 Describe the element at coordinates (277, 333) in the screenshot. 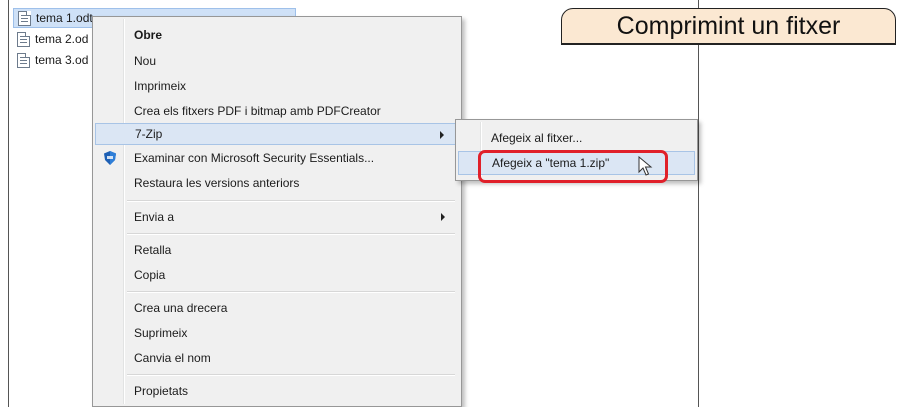

I see `menu-item-suprimeix: Suprimeix` at that location.